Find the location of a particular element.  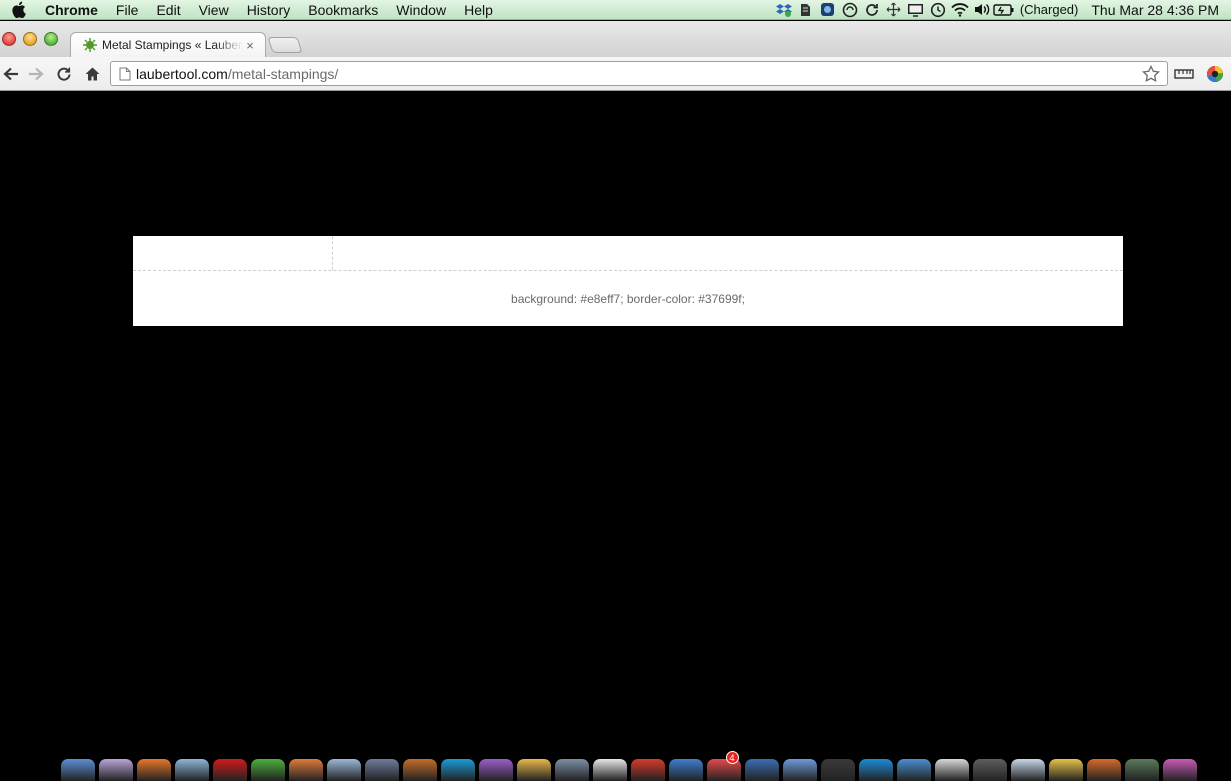

home-button is located at coordinates (92, 74).